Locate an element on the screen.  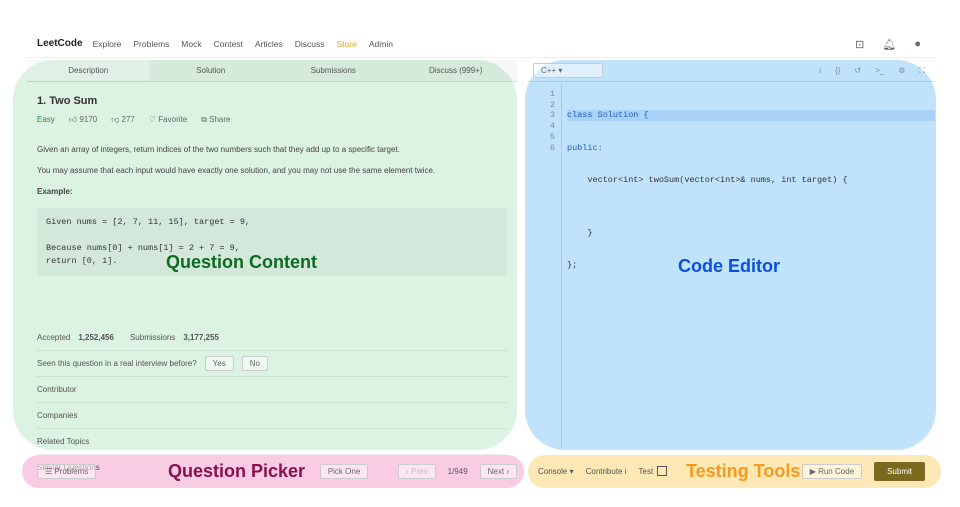
prev-button: ‹ Prev is located at coordinates (417, 471).